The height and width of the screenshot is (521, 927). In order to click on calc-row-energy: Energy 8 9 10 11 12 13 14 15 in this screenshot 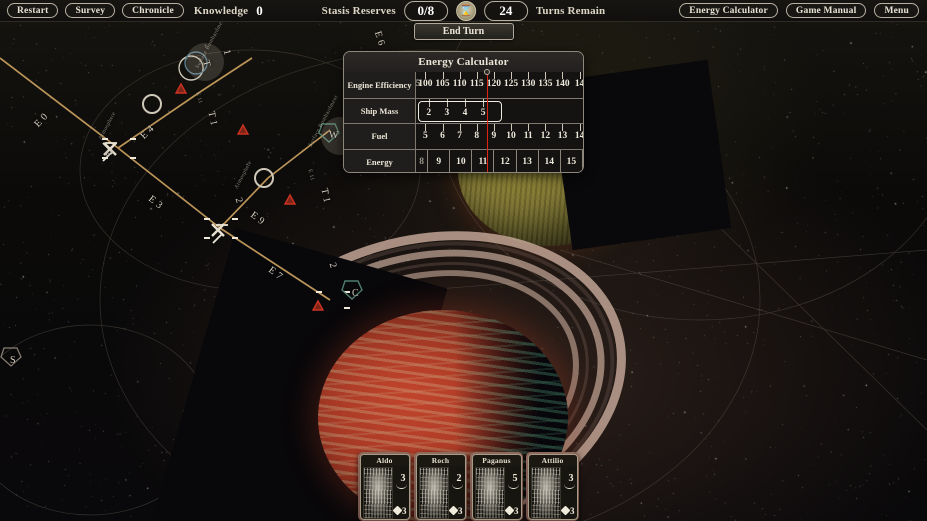, I will do `click(463, 160)`.